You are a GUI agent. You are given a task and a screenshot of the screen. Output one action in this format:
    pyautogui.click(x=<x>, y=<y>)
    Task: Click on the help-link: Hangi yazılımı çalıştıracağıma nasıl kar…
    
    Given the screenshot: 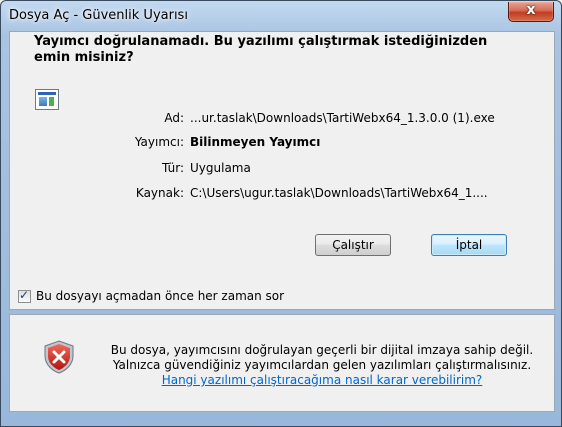 What is the action you would take?
    pyautogui.click(x=322, y=380)
    